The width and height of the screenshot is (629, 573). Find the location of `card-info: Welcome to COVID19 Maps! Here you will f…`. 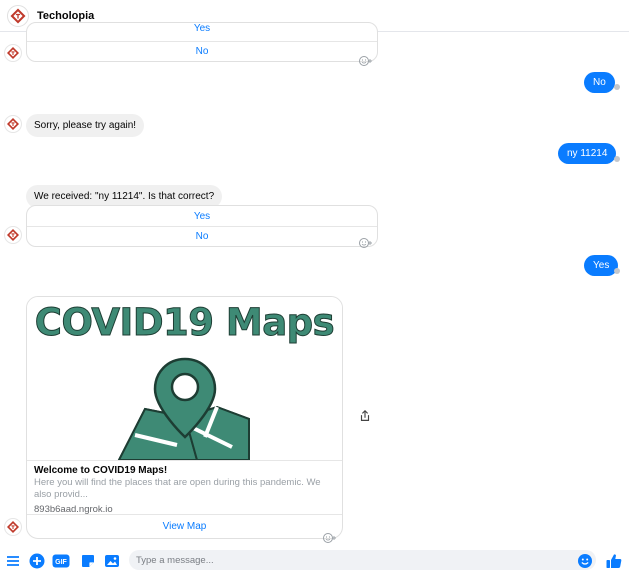

card-info: Welcome to COVID19 Maps! Here you will f… is located at coordinates (184, 487).